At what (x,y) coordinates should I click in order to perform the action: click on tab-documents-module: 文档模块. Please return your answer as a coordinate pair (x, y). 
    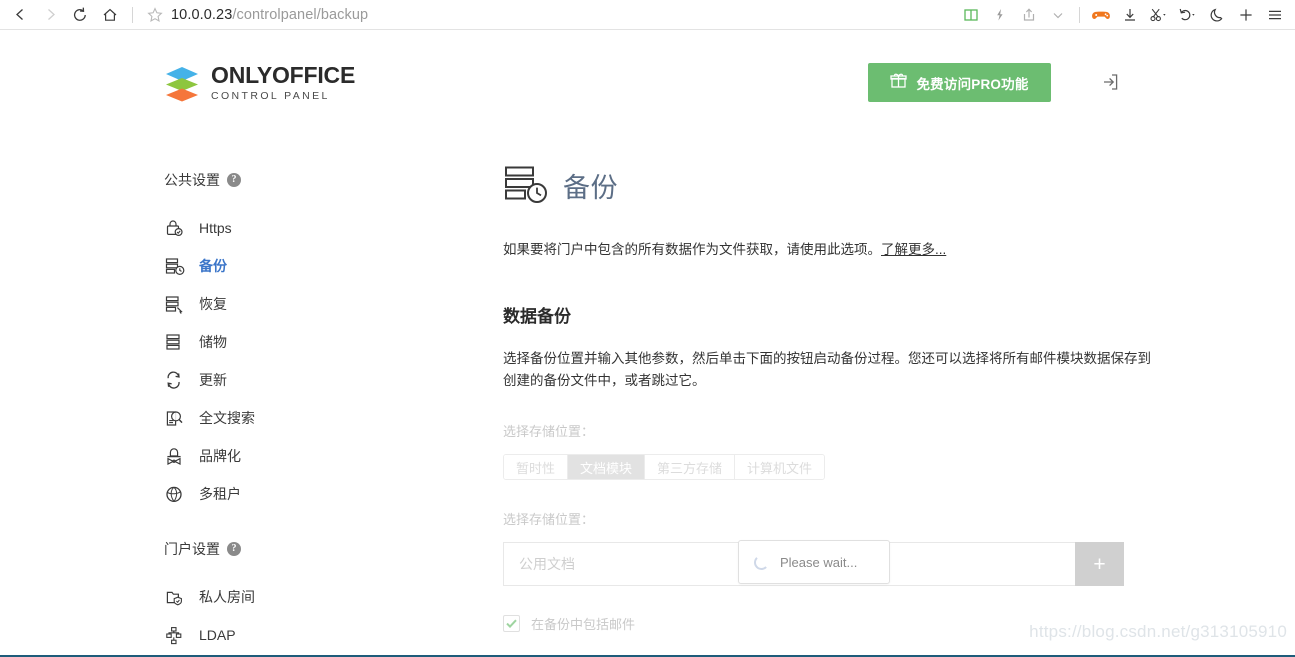
    Looking at the image, I should click on (607, 467).